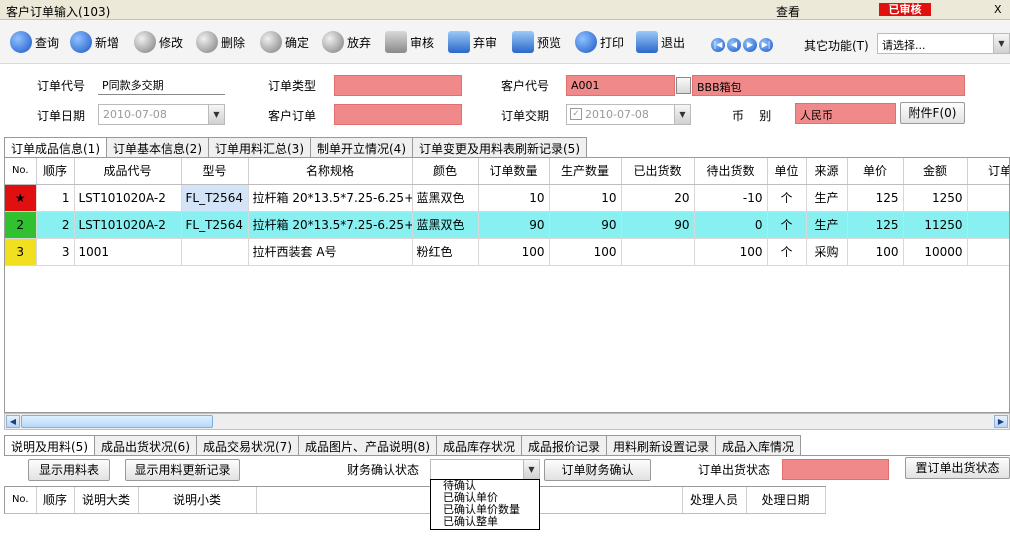  I want to click on cell-source: 采购, so click(827, 252).